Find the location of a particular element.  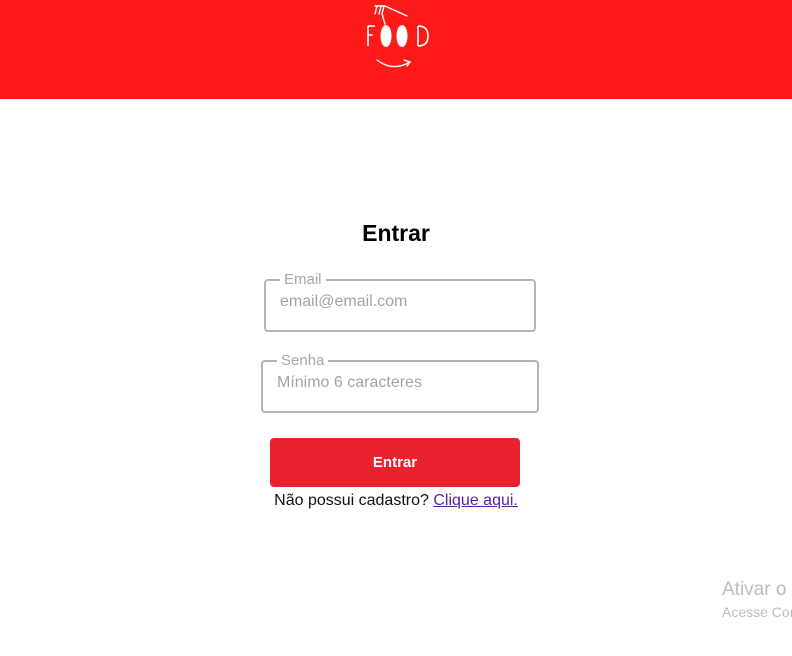

email-fieldset: Email is located at coordinates (400, 302).